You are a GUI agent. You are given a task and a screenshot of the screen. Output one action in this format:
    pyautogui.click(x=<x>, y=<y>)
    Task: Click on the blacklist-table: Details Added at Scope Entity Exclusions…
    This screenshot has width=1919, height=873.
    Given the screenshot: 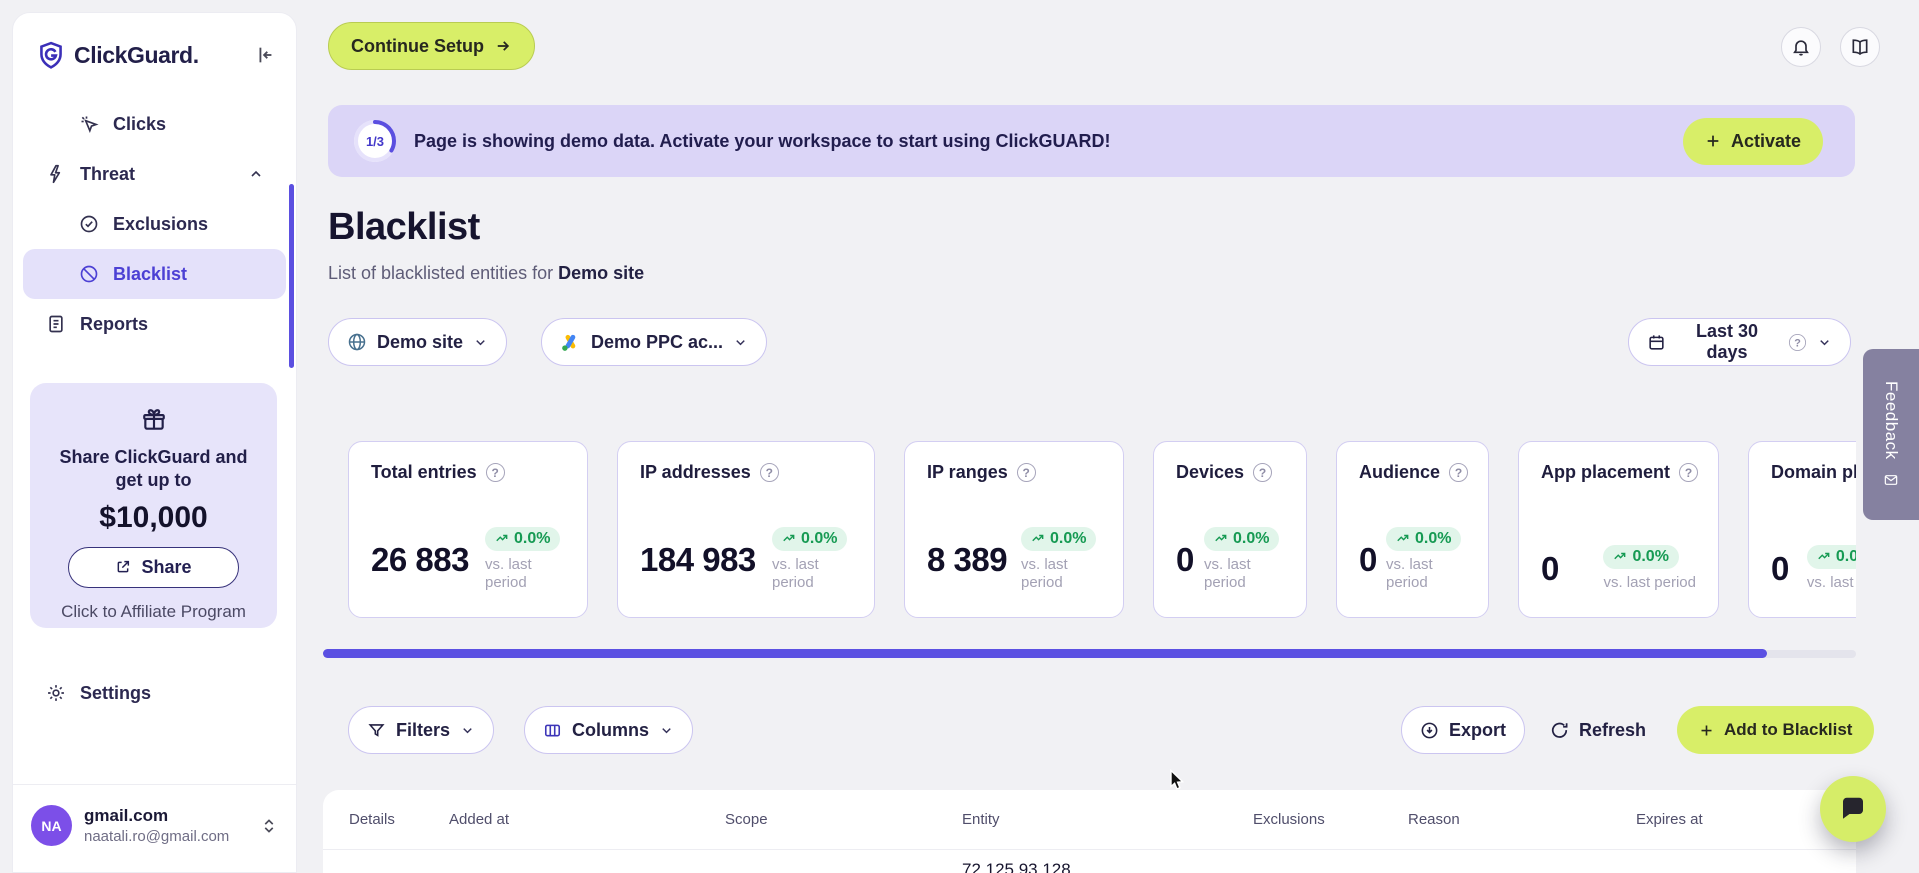 What is the action you would take?
    pyautogui.click(x=1089, y=831)
    